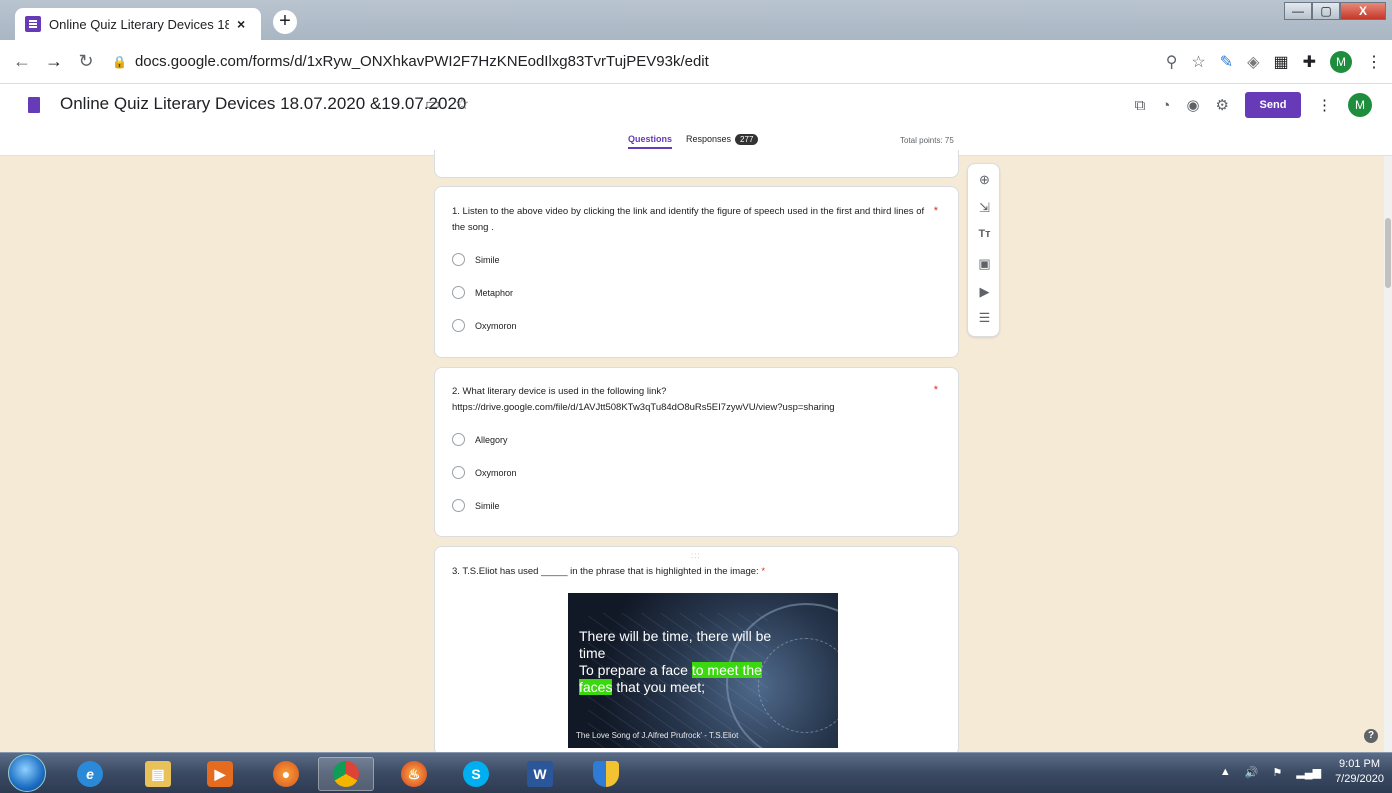 The width and height of the screenshot is (1392, 793). What do you see at coordinates (476, 774) in the screenshot?
I see `taskbar-skype: S` at bounding box center [476, 774].